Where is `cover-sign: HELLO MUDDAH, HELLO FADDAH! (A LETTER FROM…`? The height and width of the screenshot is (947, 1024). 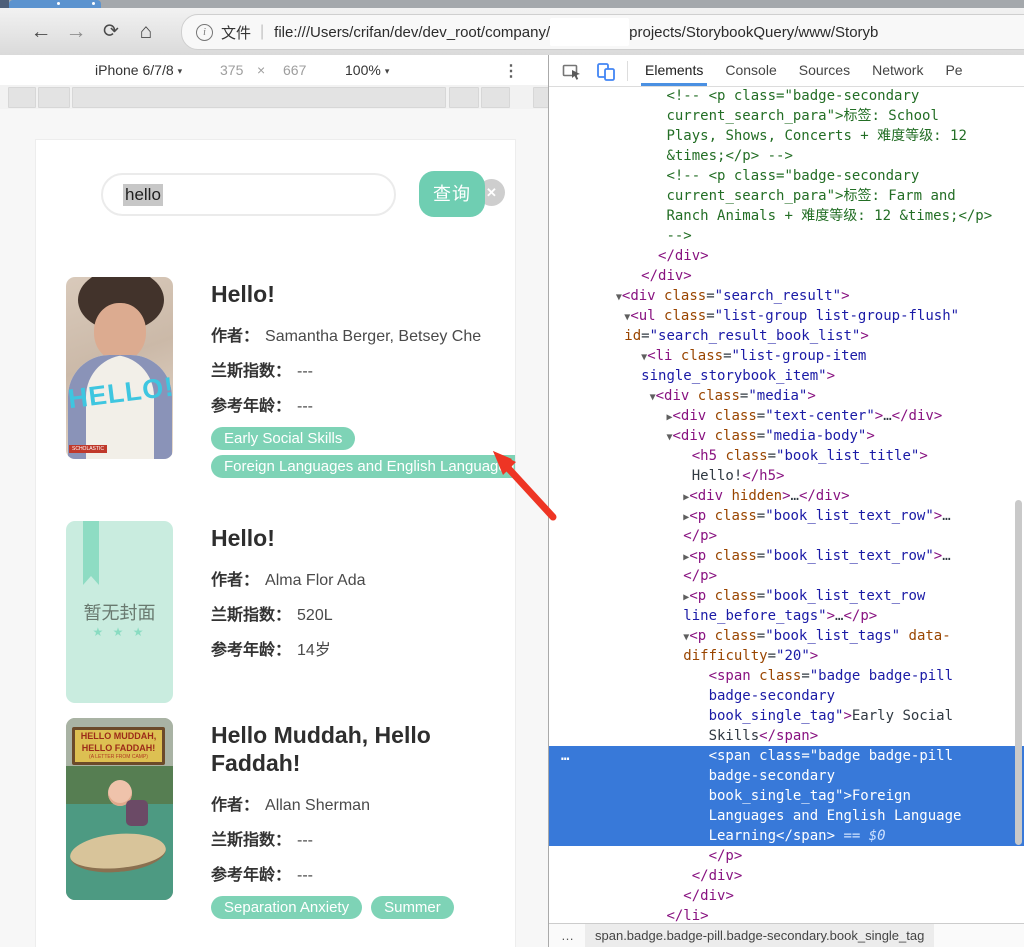 cover-sign: HELLO MUDDAH, HELLO FADDAH! (A LETTER FROM… is located at coordinates (118, 746).